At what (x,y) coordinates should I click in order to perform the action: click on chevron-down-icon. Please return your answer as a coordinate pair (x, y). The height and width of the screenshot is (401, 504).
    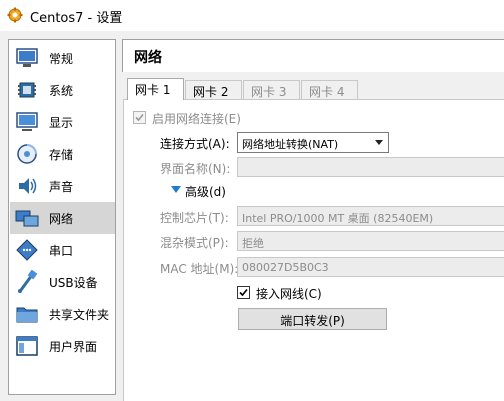
    Looking at the image, I should click on (379, 142).